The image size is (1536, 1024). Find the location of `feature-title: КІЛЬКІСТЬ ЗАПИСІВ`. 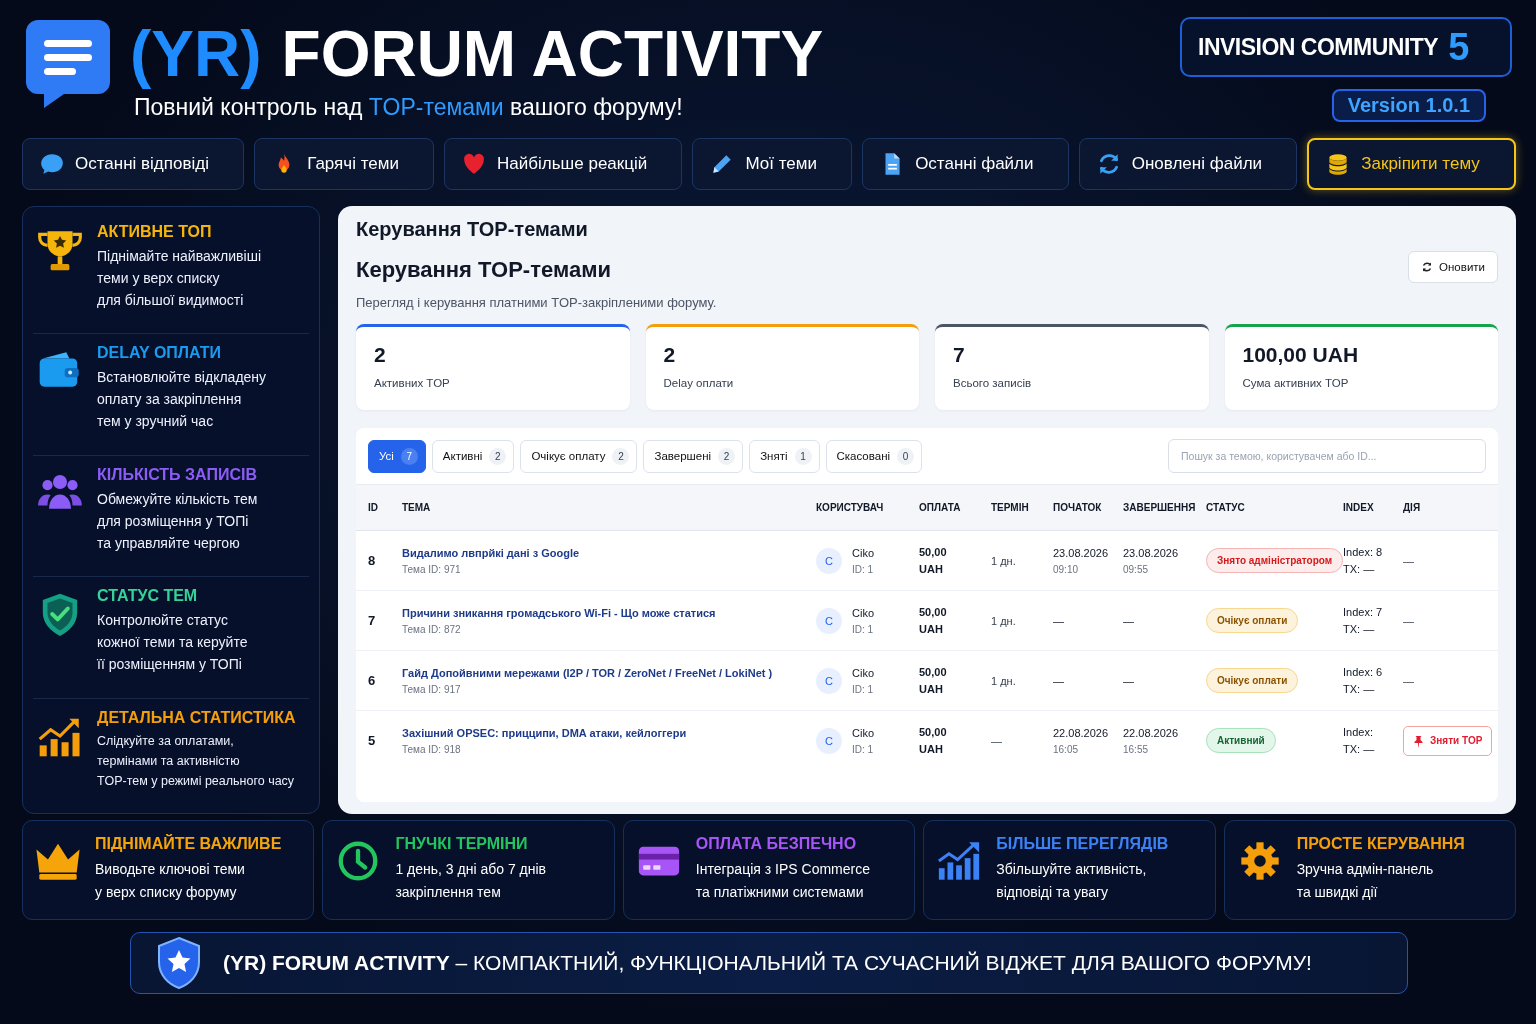

feature-title: КІЛЬКІСТЬ ЗАПИСІВ is located at coordinates (177, 474).